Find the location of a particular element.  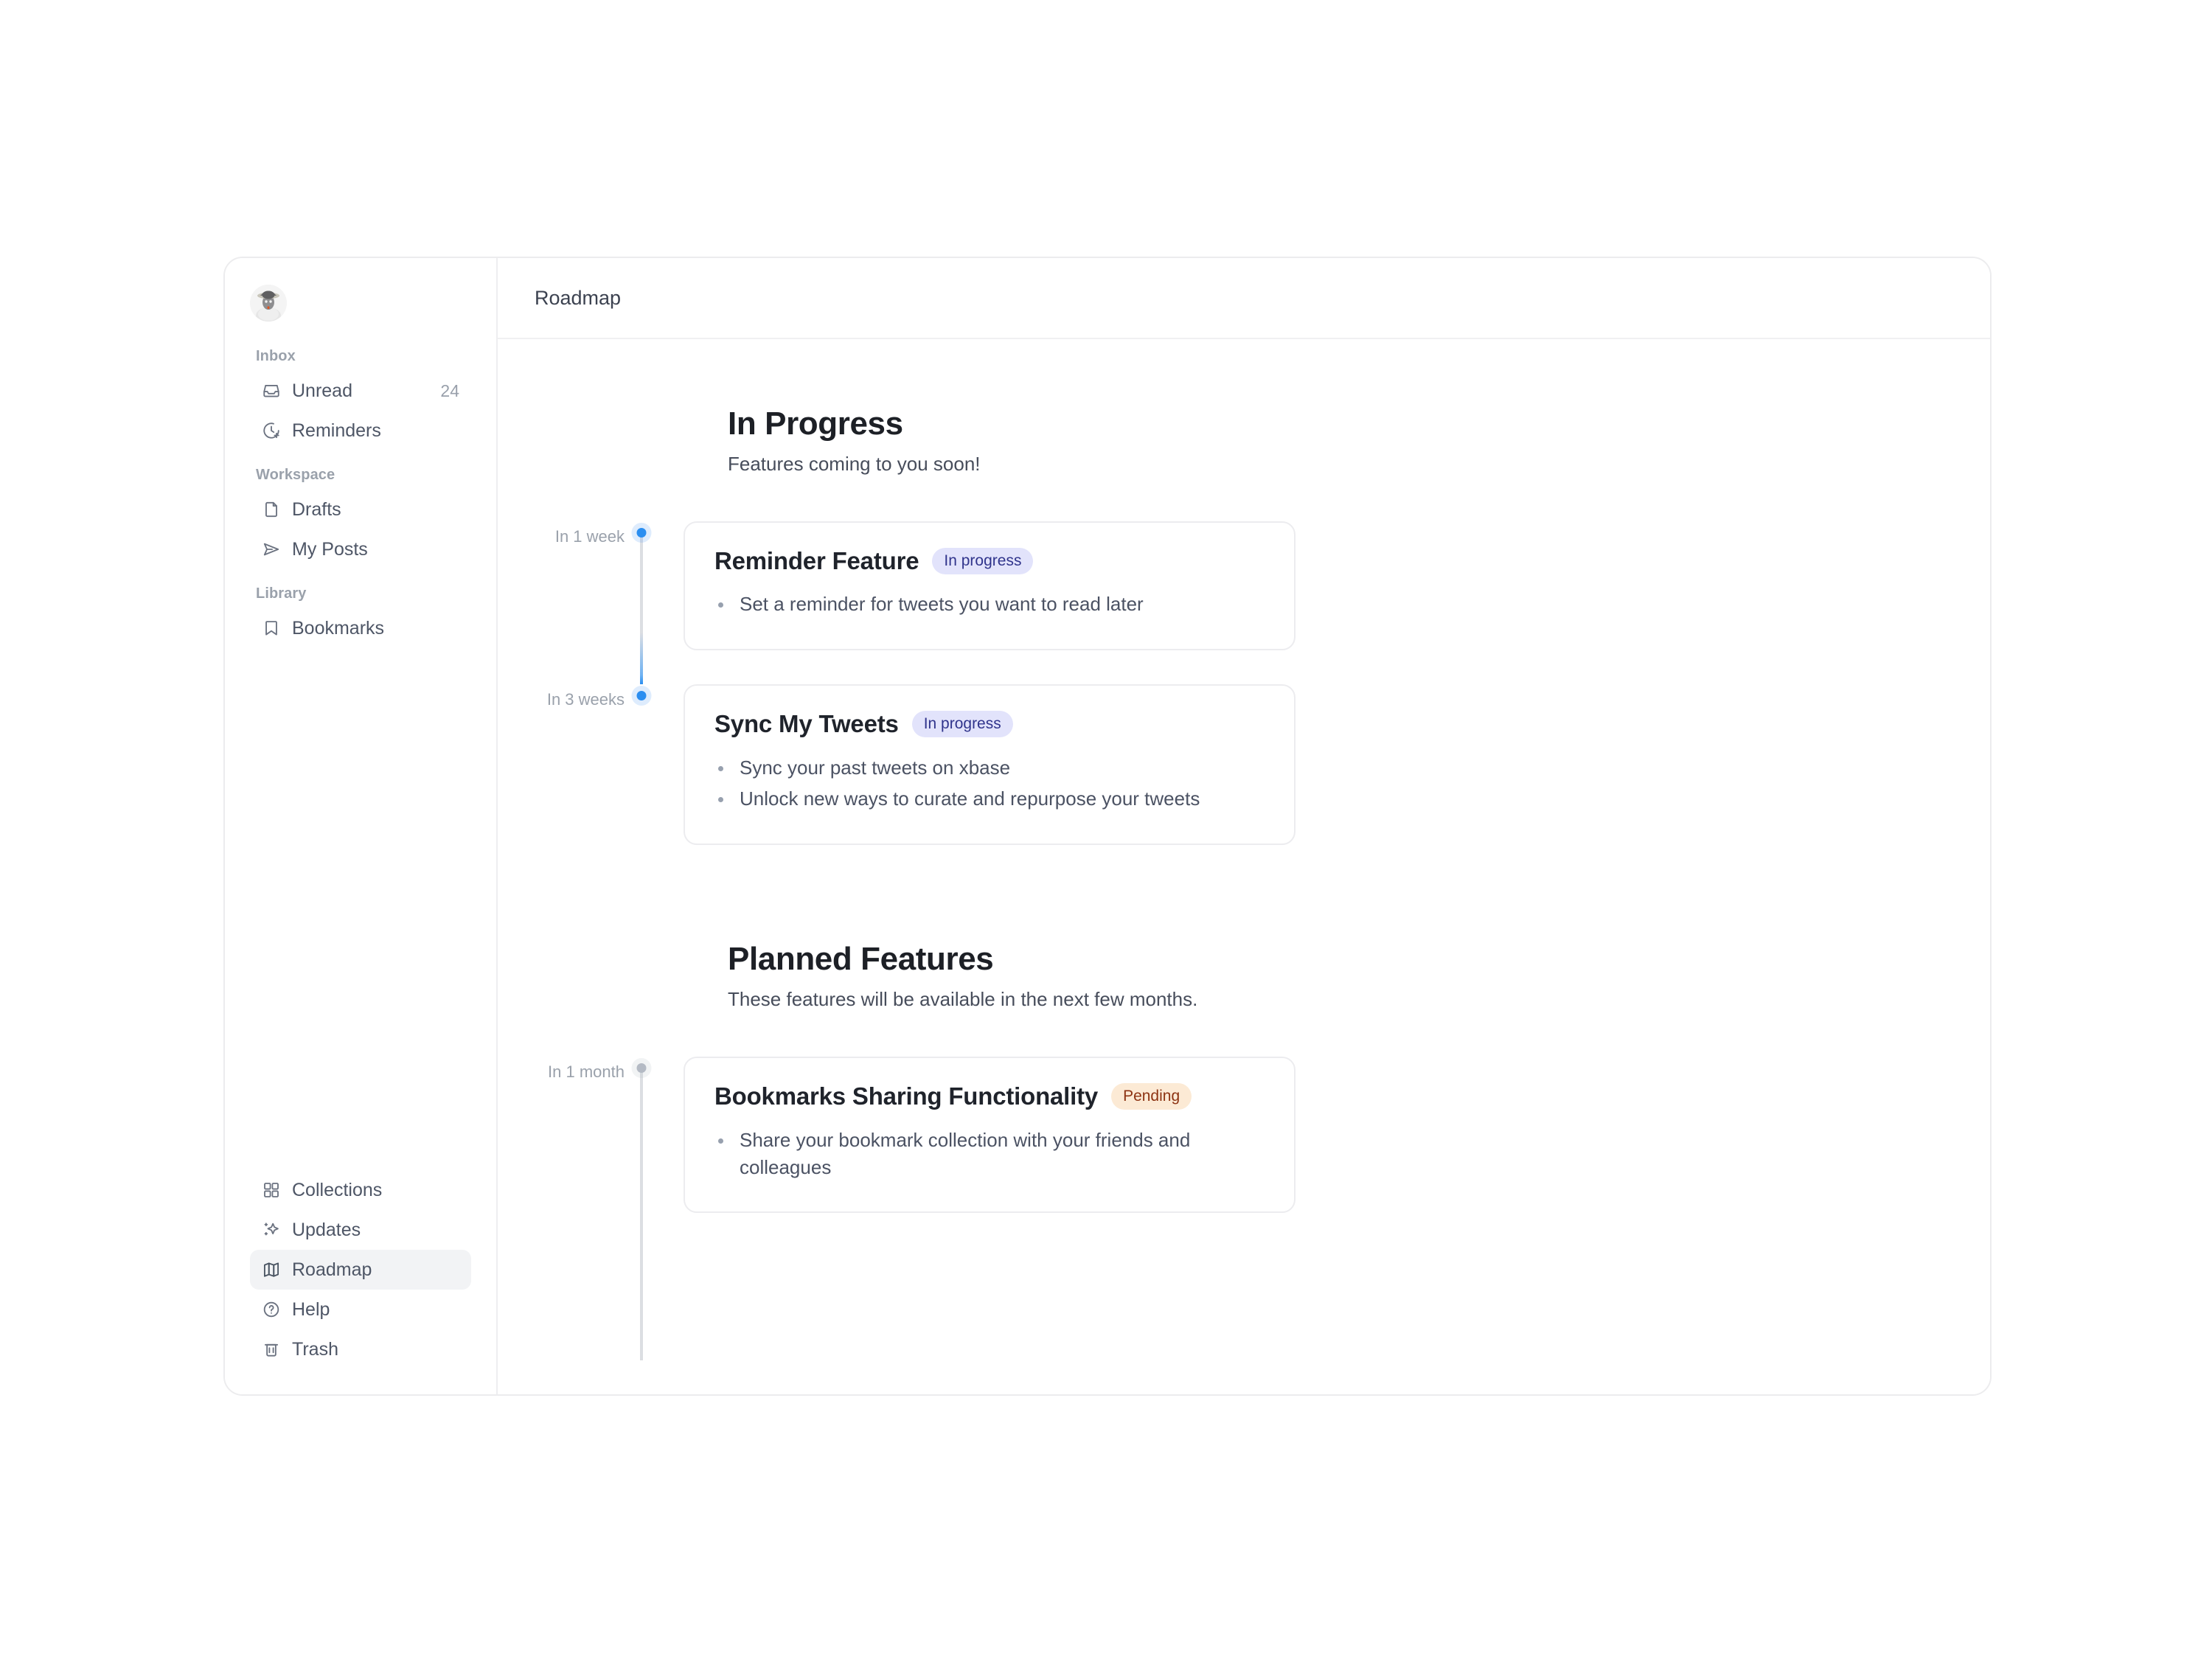

bookmark-icon is located at coordinates (271, 628).